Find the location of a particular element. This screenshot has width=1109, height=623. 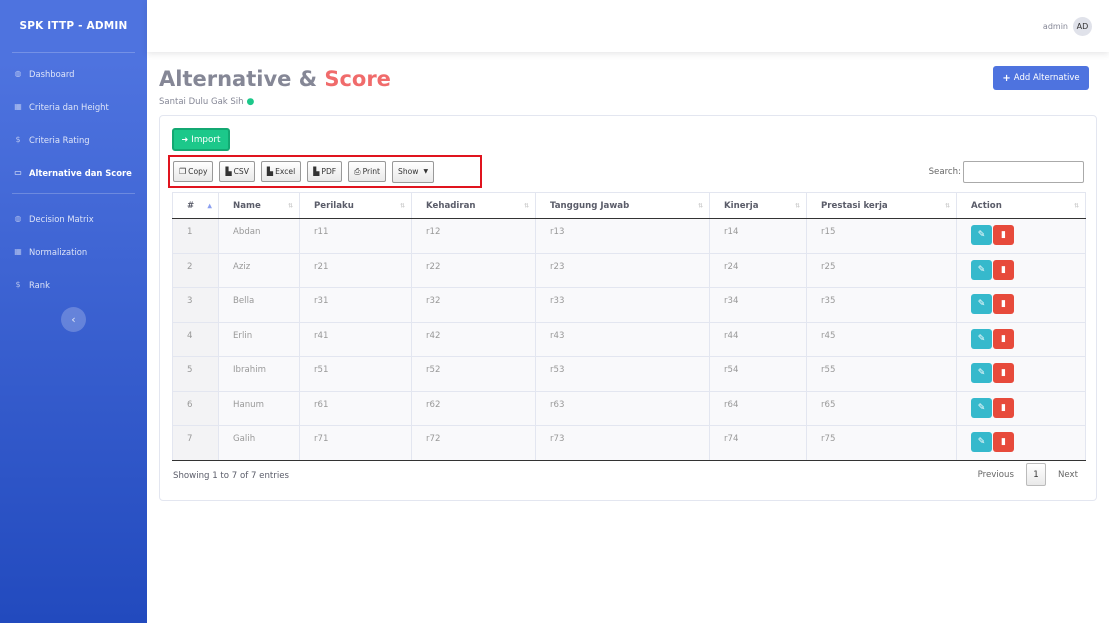

sidebar-brand: SPK ITTP - ADMIN is located at coordinates (73, 26).